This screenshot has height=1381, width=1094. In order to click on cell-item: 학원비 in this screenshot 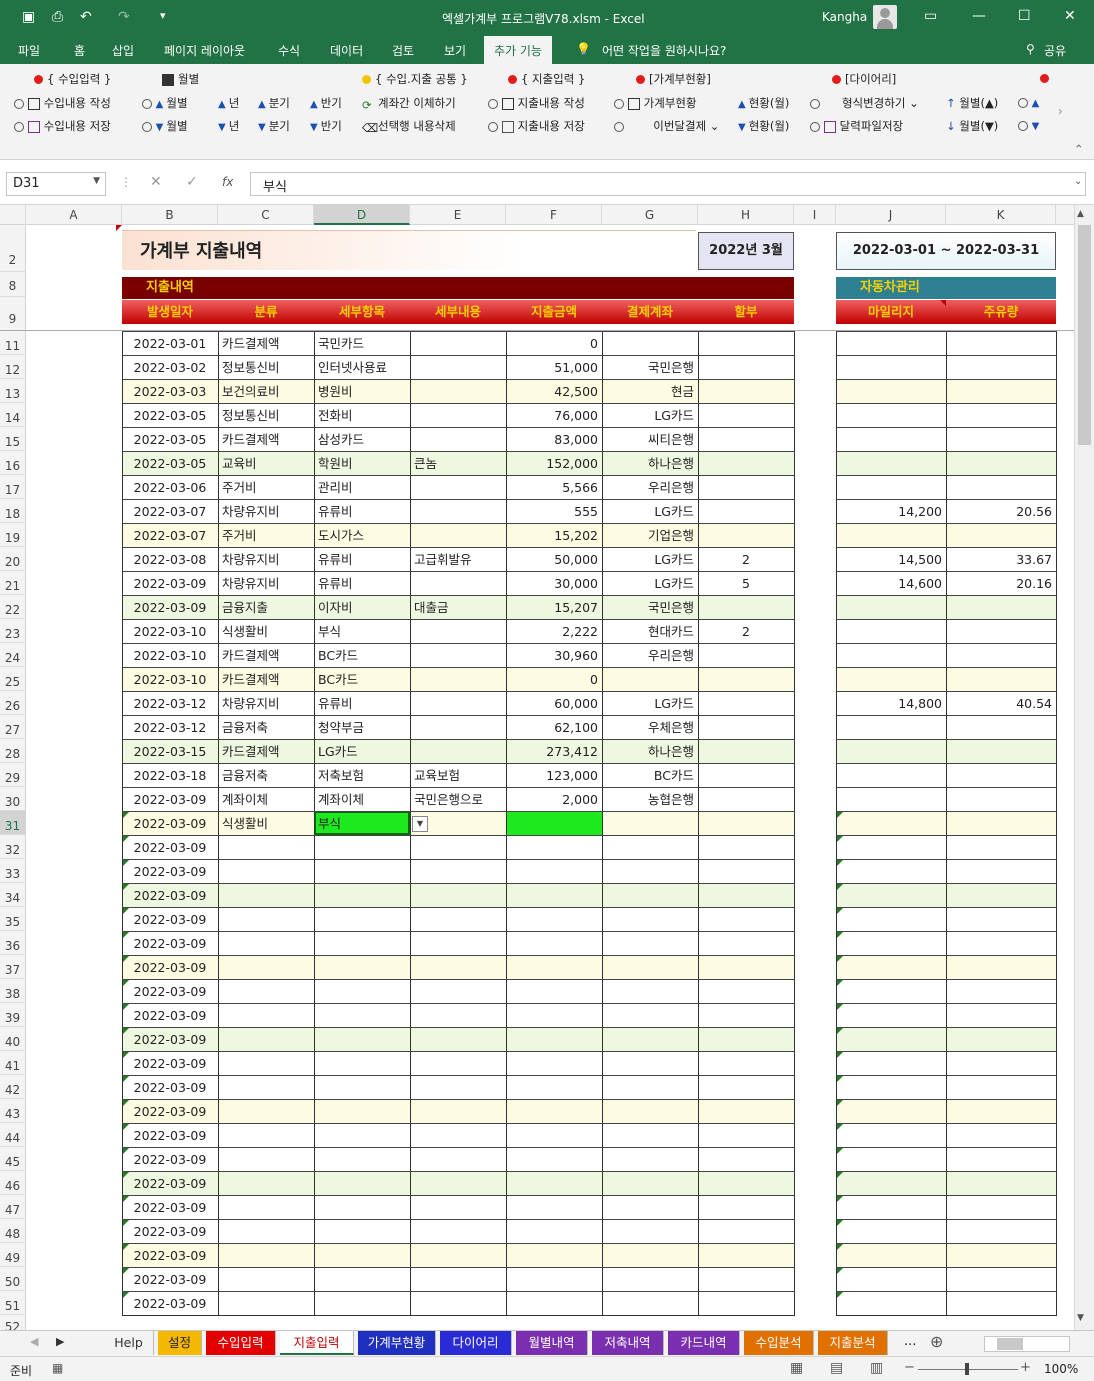, I will do `click(362, 463)`.